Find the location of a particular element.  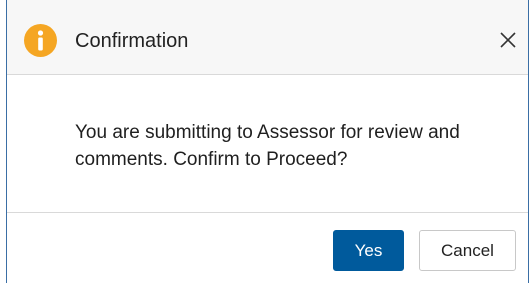

cancel-button: Cancel is located at coordinates (467, 250).